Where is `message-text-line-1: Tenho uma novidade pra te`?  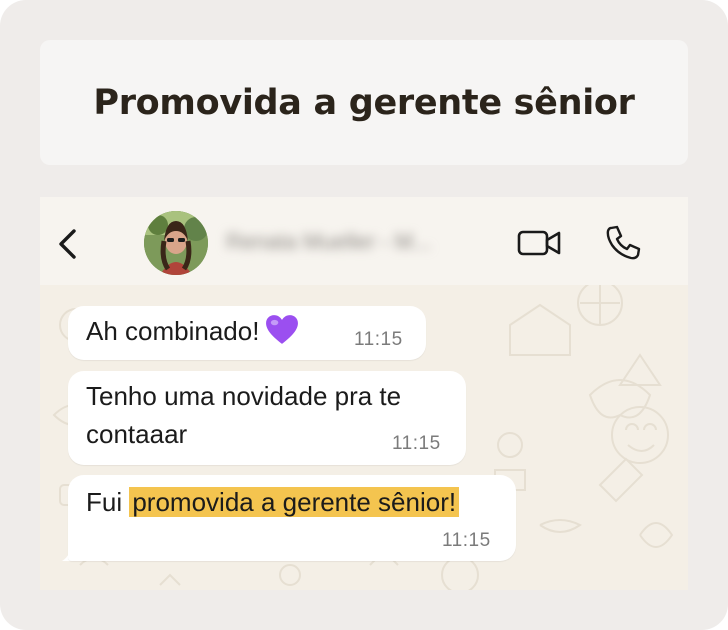 message-text-line-1: Tenho uma novidade pra te is located at coordinates (244, 396).